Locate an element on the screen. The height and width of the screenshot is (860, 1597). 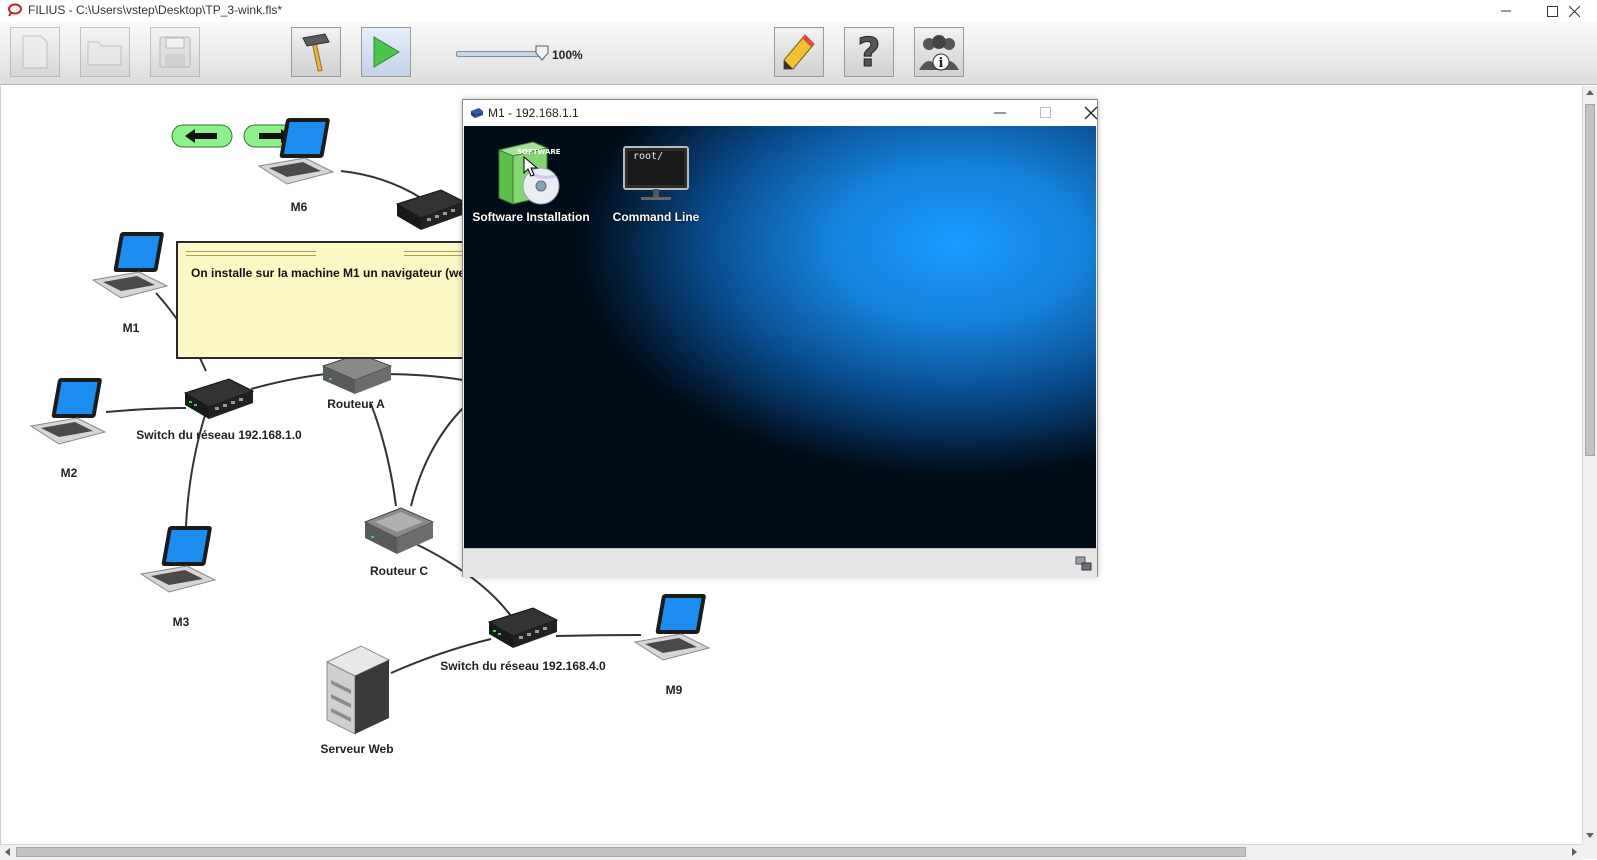
m1-close-button is located at coordinates (1091, 113).